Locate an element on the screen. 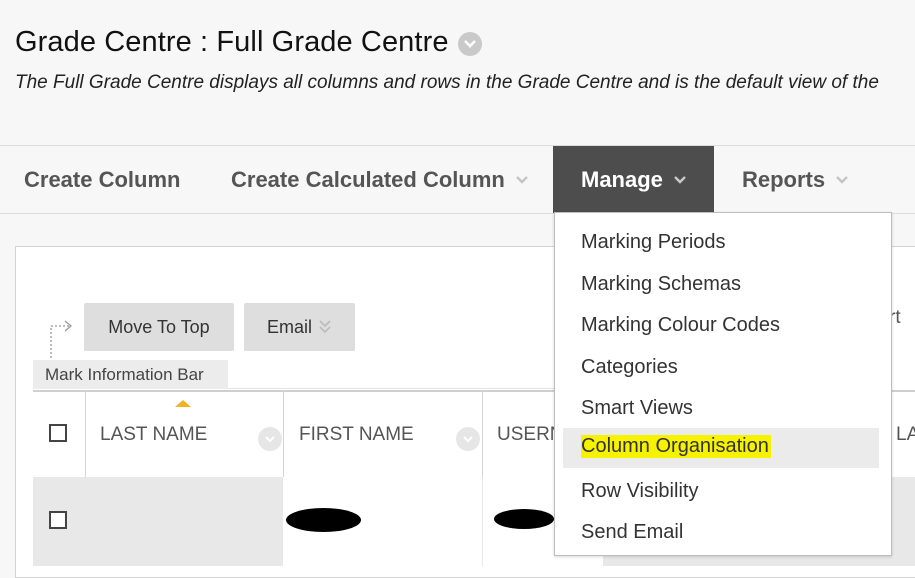 The width and height of the screenshot is (915, 578). menu-item-marking-schemas: Marking Schemas is located at coordinates (661, 284).